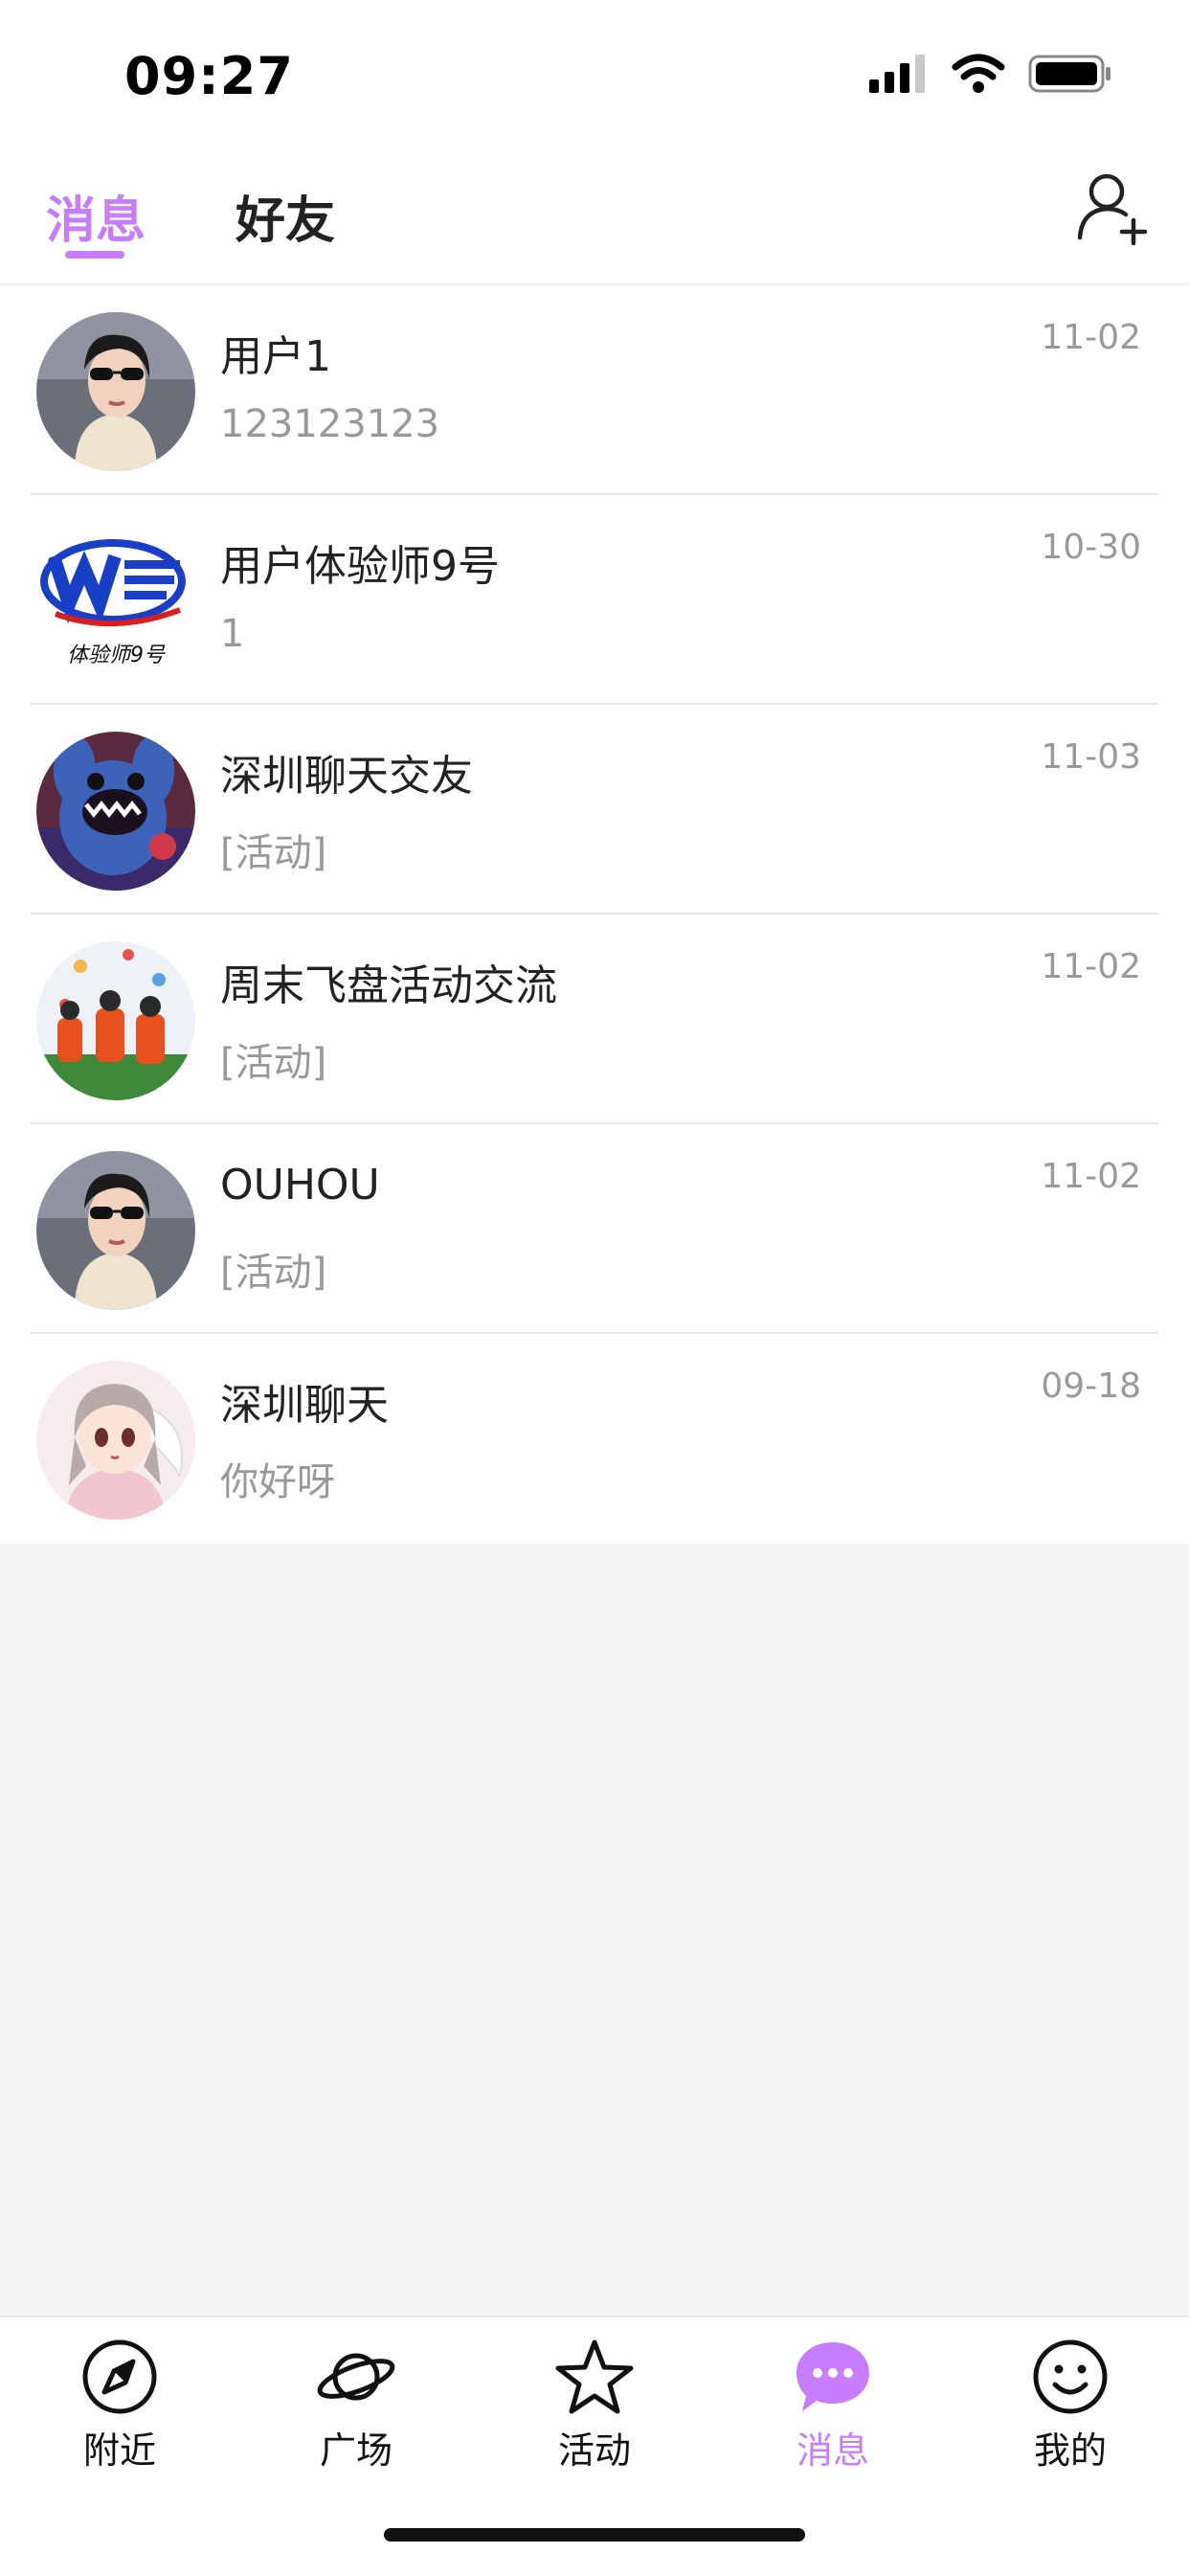  What do you see at coordinates (594, 214) in the screenshot?
I see `top-navigation: 消息 好友` at bounding box center [594, 214].